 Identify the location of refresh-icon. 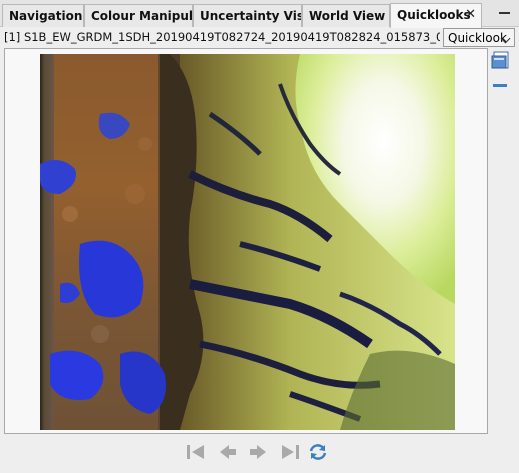
(318, 452).